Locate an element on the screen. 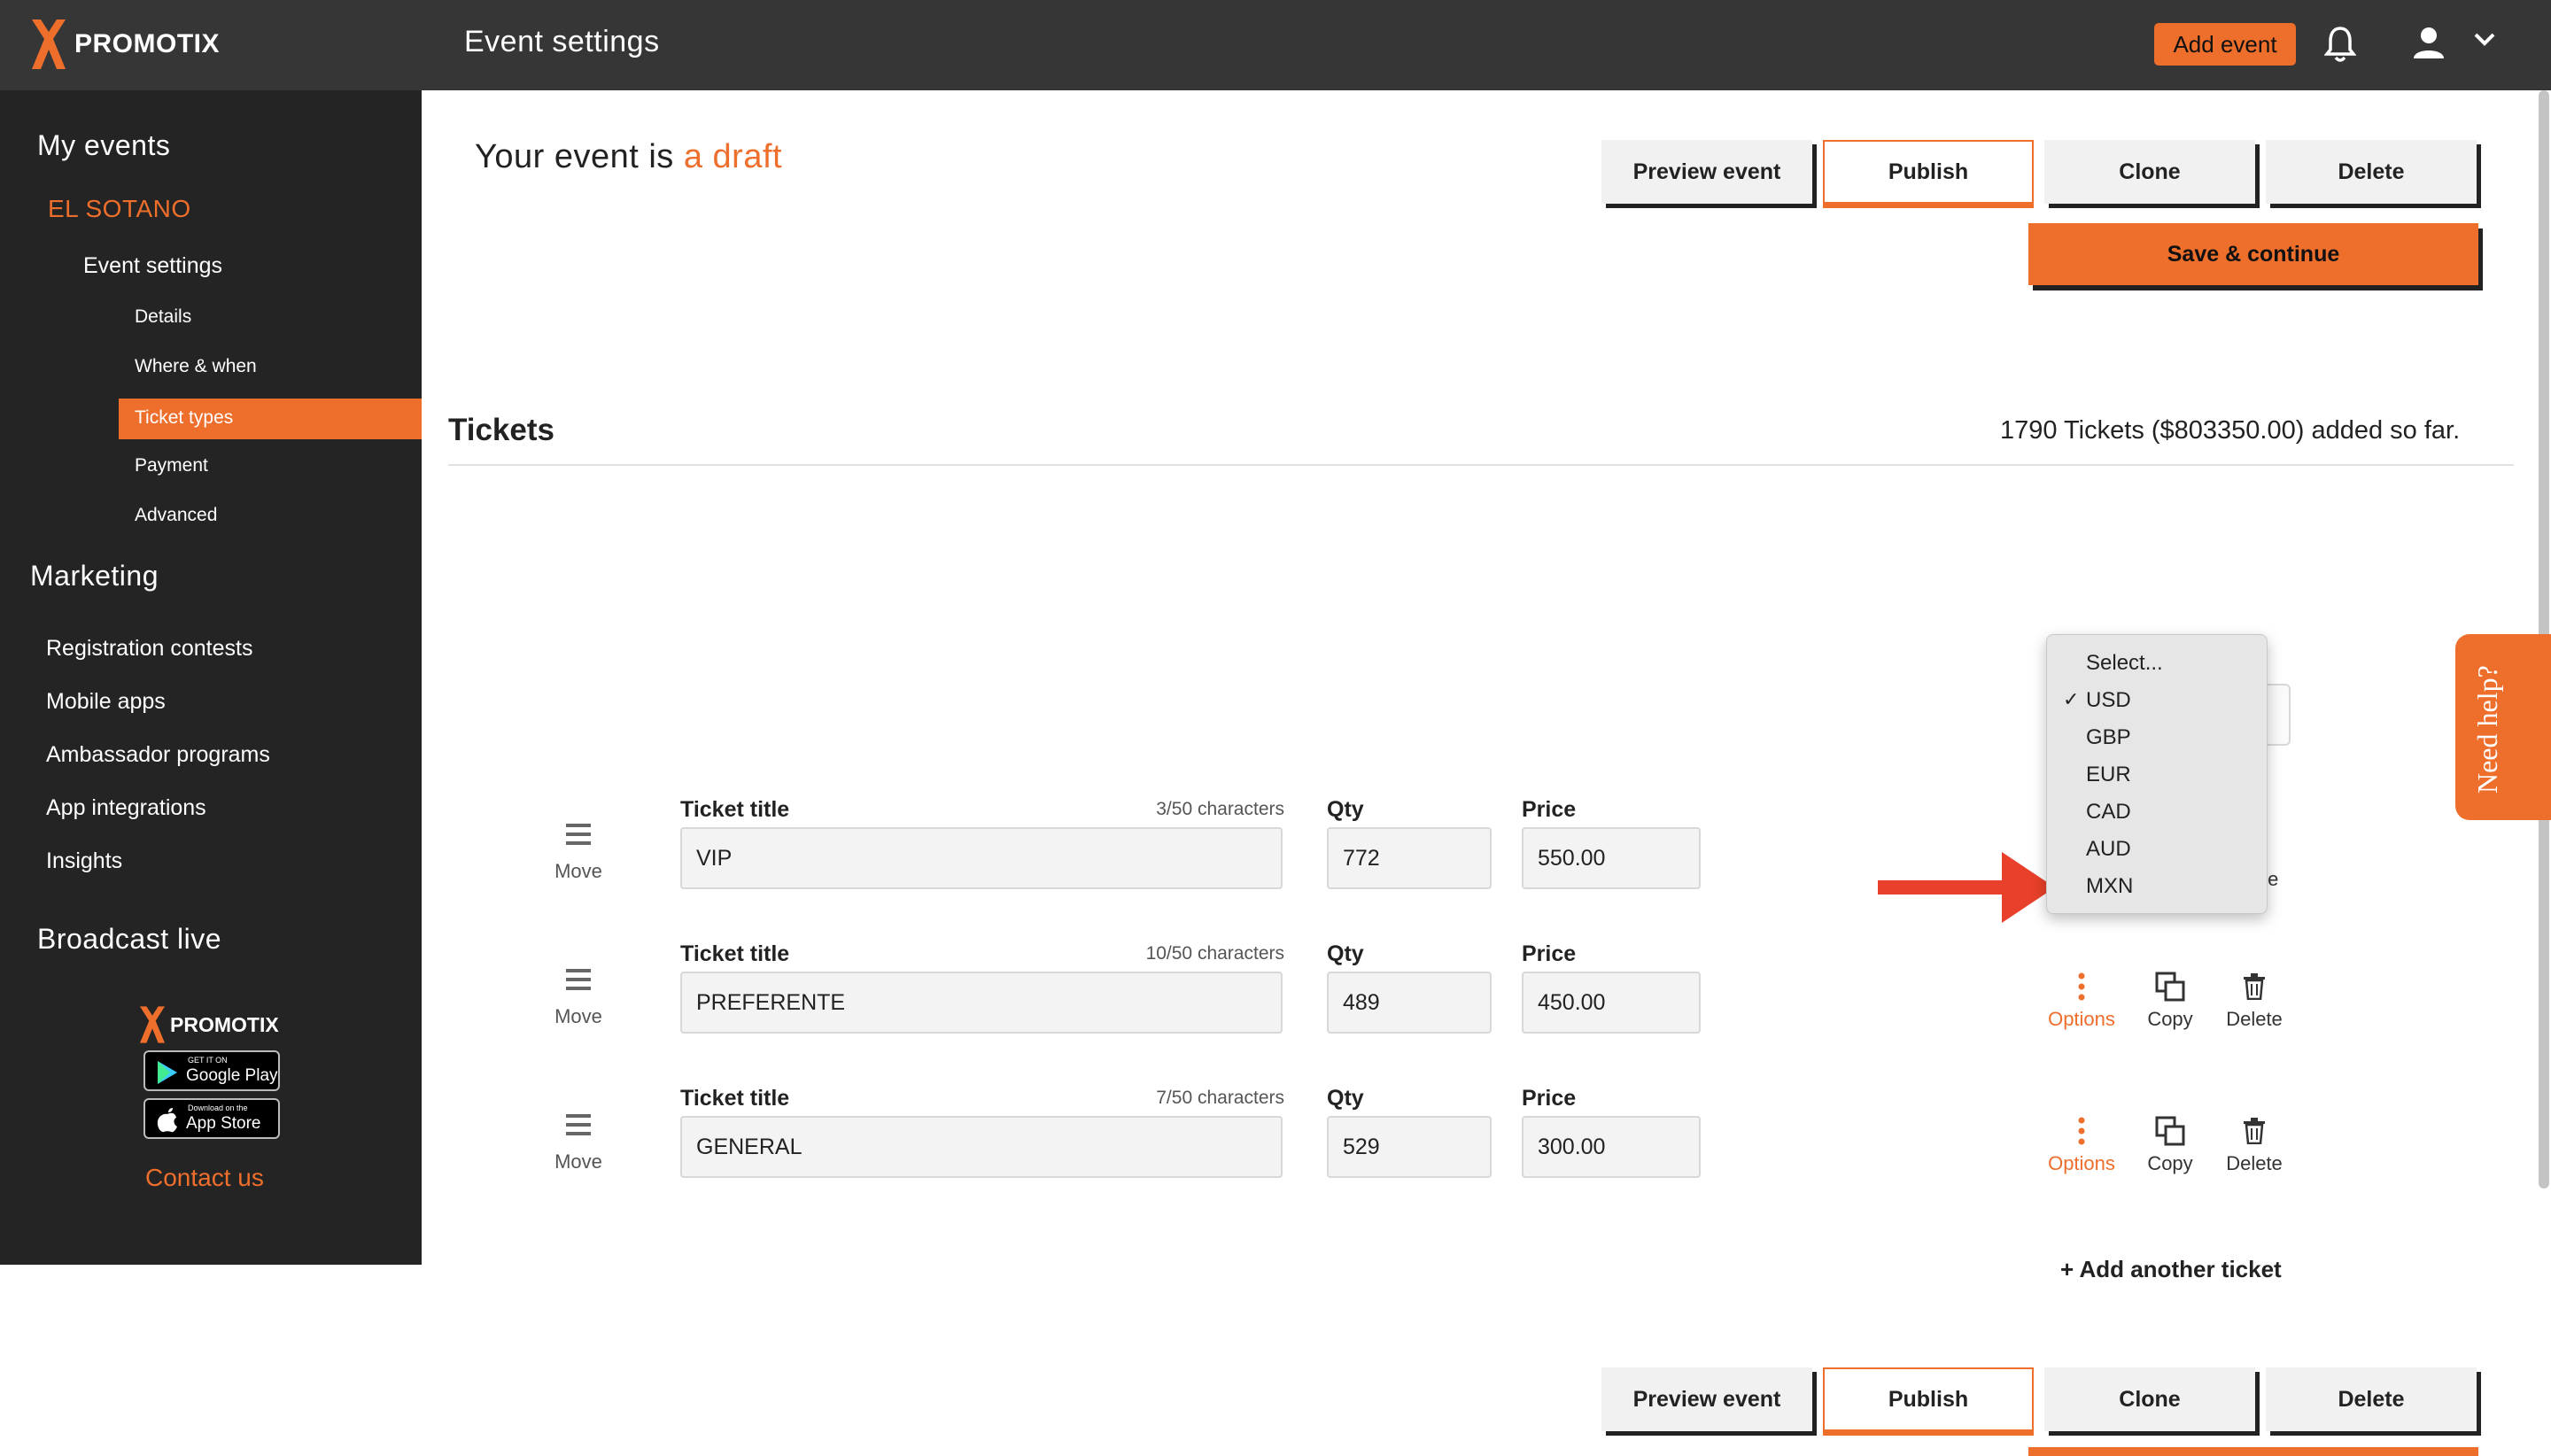 This screenshot has height=1456, width=2551. delete-event-button: Delete is located at coordinates (2371, 172).